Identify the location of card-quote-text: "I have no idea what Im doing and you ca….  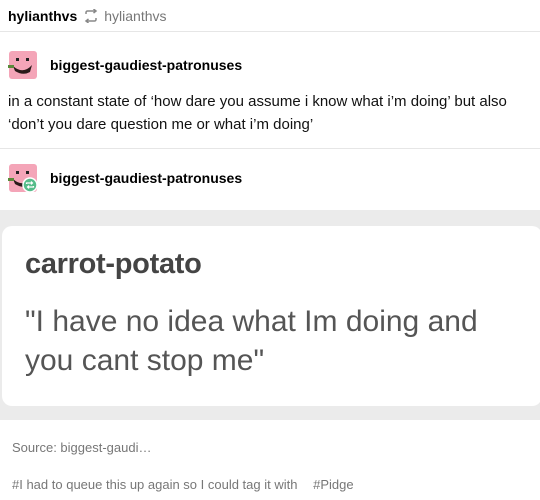
(251, 341).